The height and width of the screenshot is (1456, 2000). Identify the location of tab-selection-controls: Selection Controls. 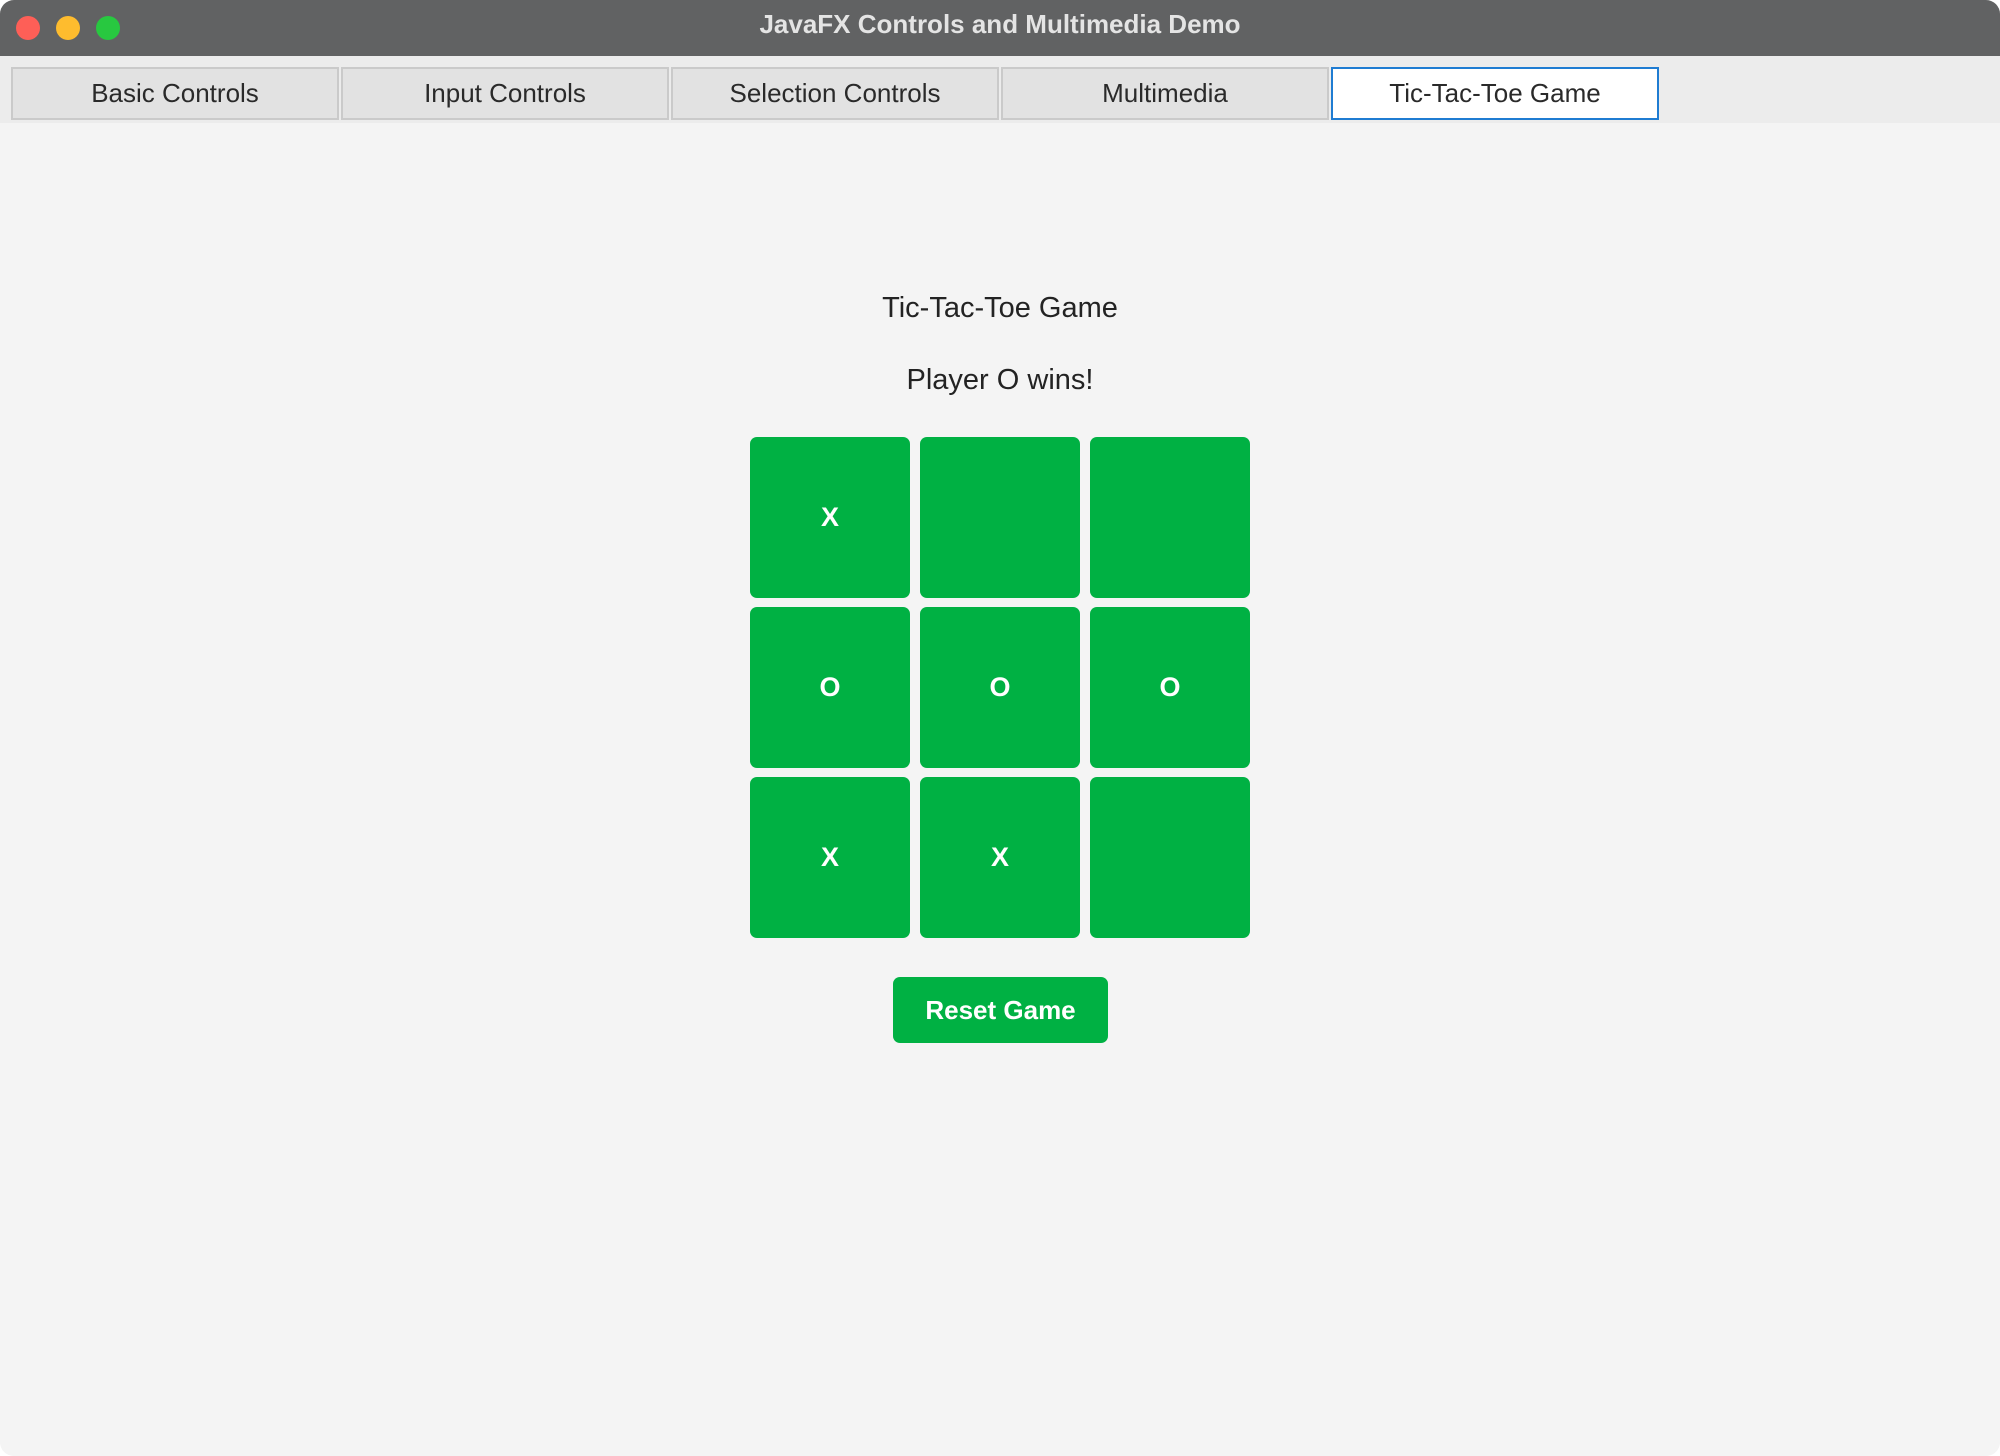
(835, 93).